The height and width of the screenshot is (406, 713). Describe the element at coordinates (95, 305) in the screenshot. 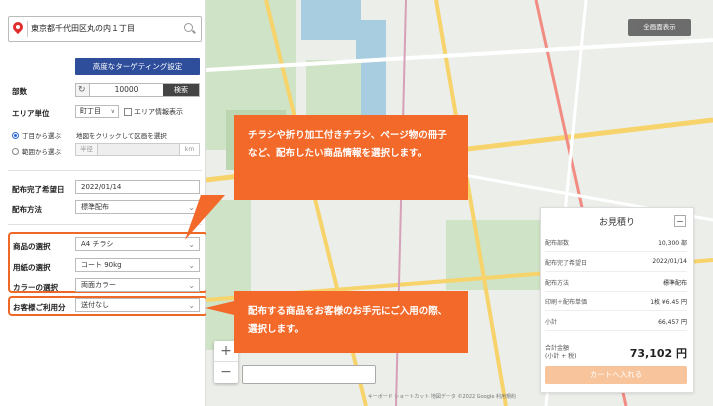

I see `usage-value: 送付なし` at that location.